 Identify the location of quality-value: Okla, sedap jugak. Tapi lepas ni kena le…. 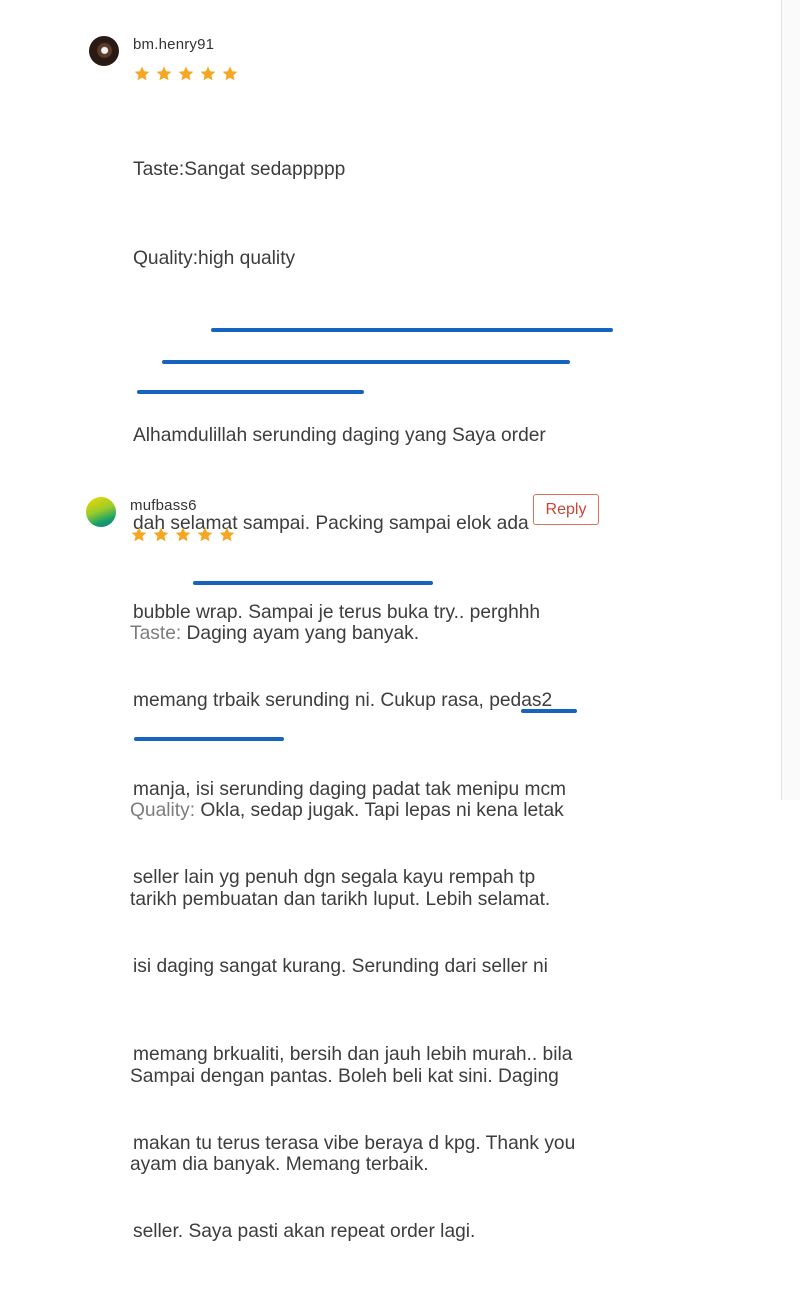
(382, 810).